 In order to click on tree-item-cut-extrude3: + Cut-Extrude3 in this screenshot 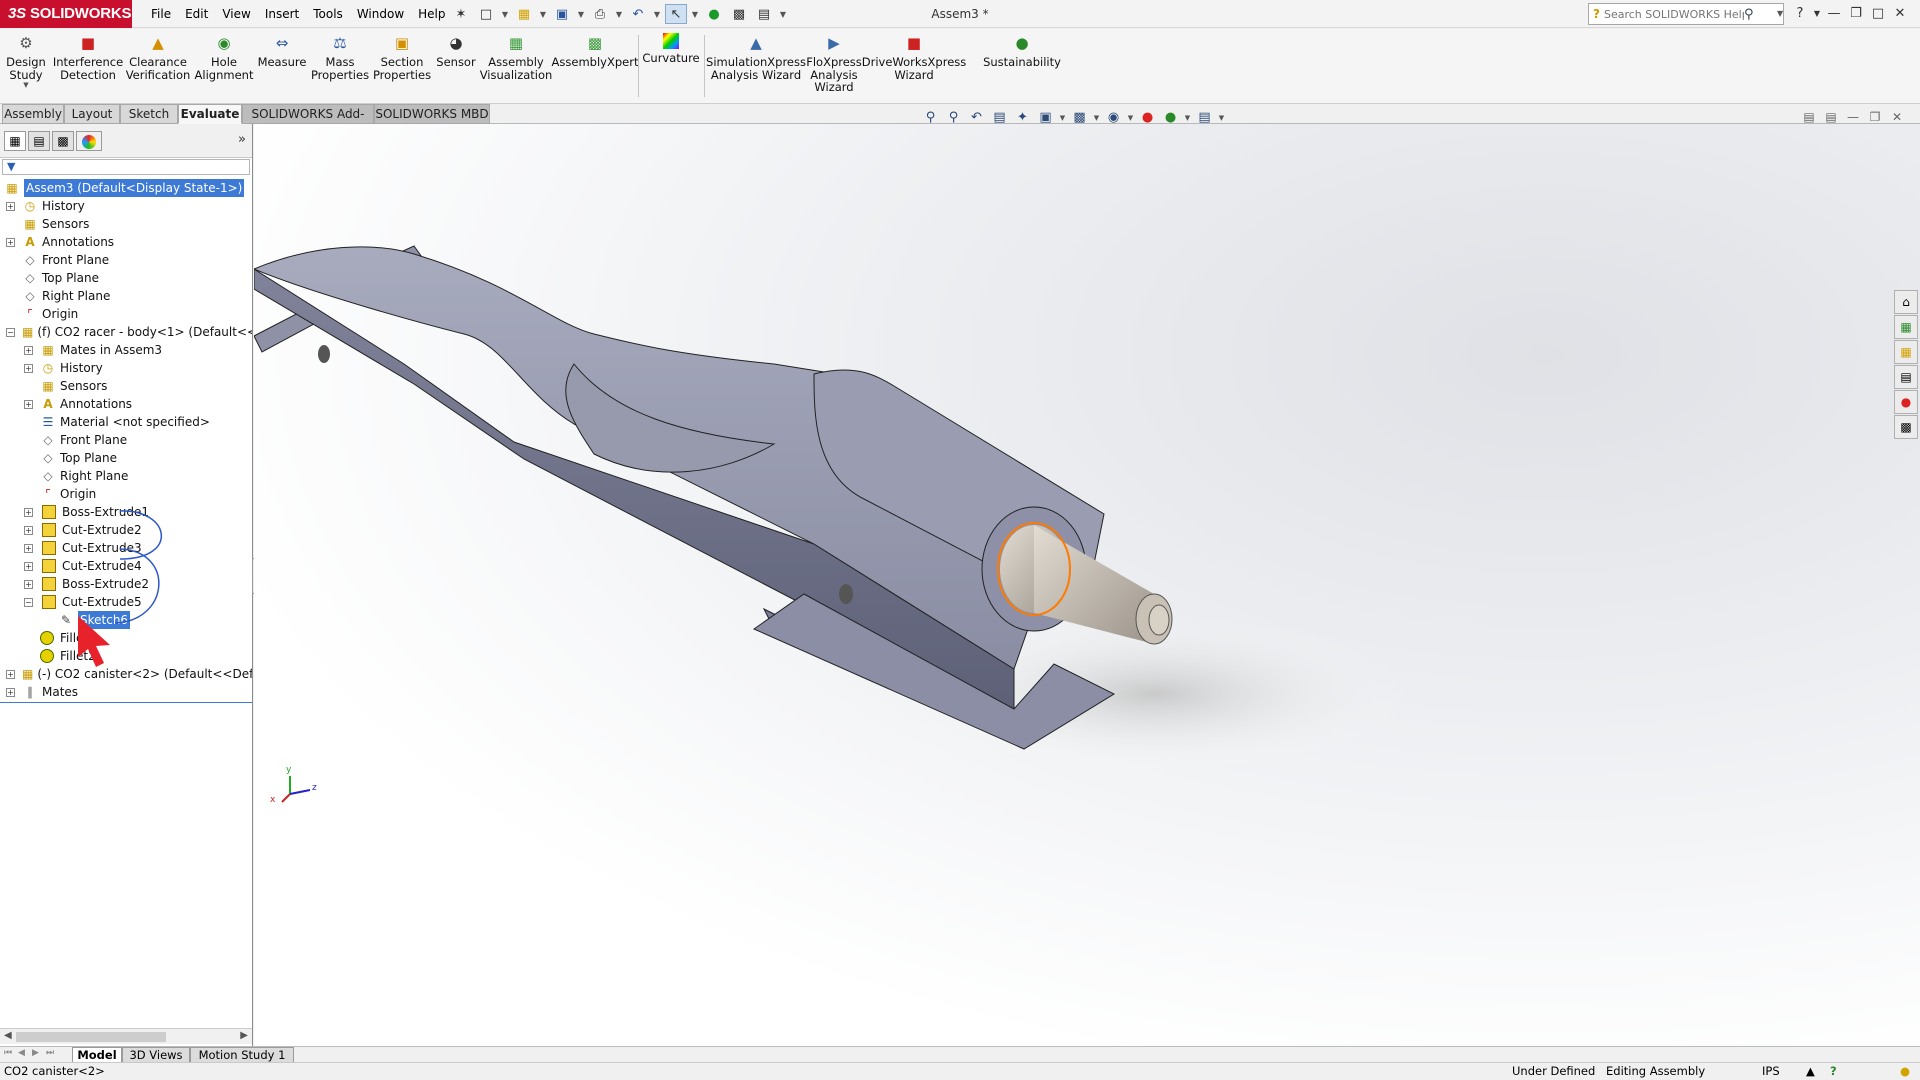, I will do `click(83, 548)`.